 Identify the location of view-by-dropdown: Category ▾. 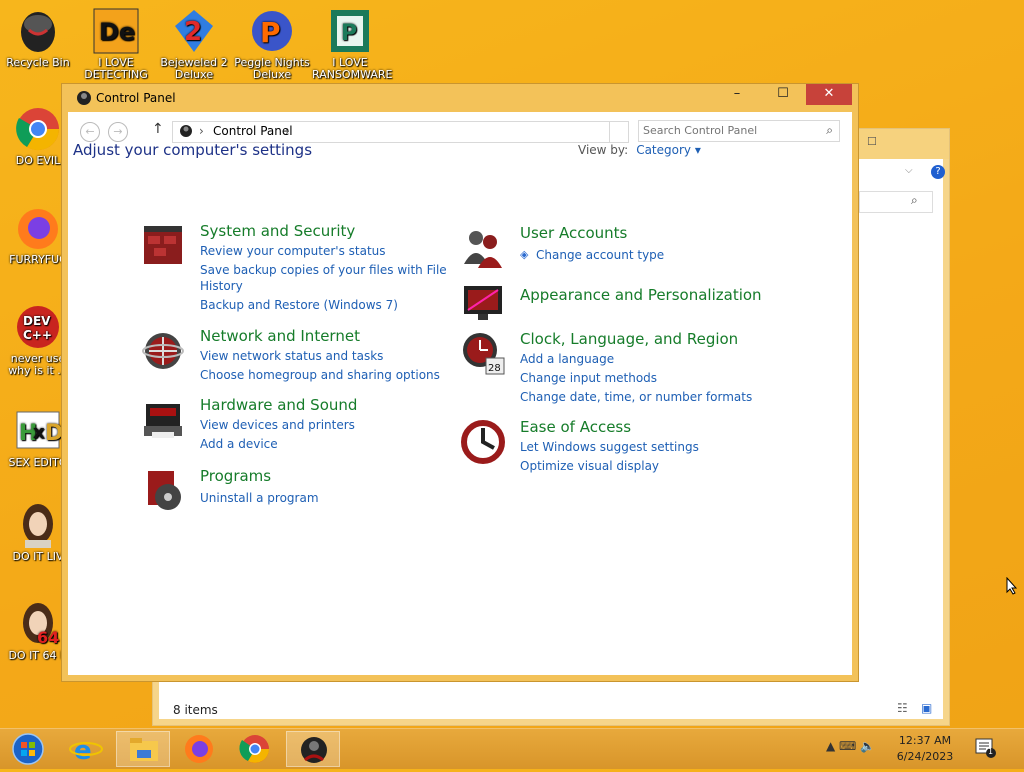
(668, 150).